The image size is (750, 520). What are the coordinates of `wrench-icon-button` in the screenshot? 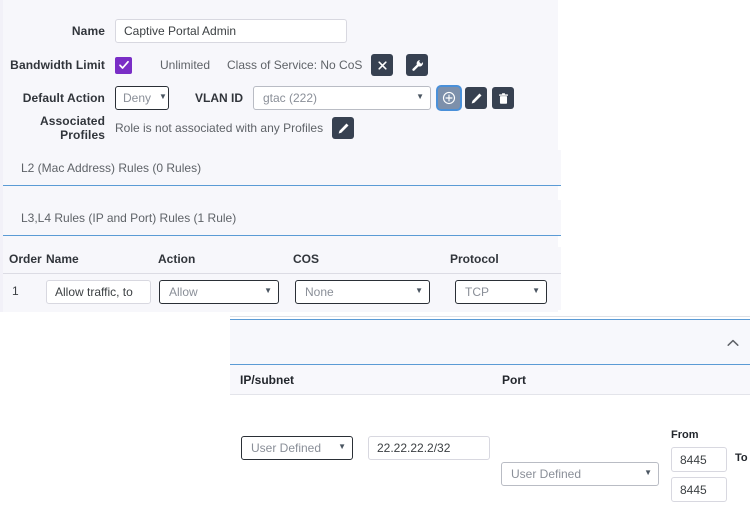 It's located at (417, 65).